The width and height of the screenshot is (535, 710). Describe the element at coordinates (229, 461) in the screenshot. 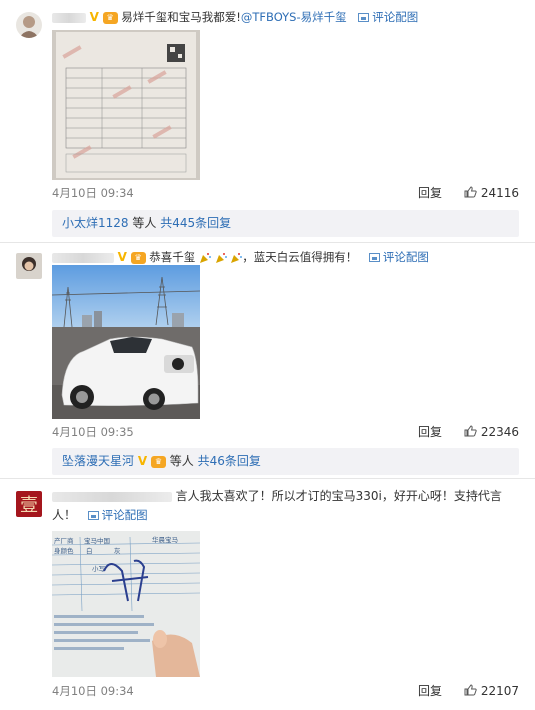

I see `reply-count-link: 共46条回复` at that location.